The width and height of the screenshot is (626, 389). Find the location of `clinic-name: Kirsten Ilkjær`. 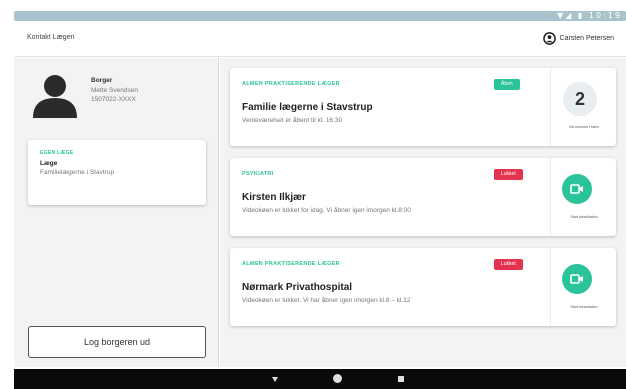

clinic-name: Kirsten Ilkjær is located at coordinates (274, 197).